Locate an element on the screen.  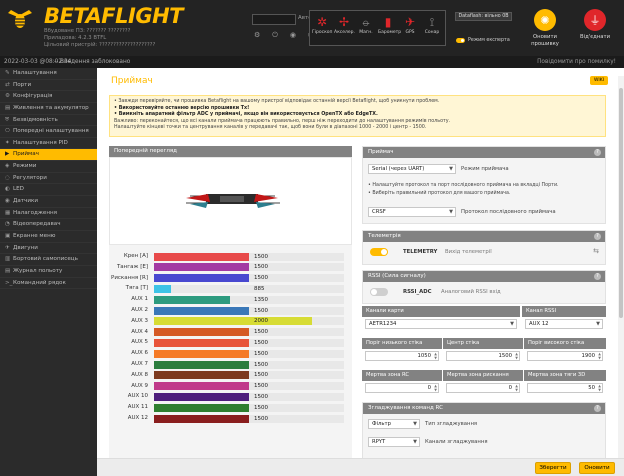
sidebar-item-14: ▣ Екранне меню is located at coordinates (48, 237).